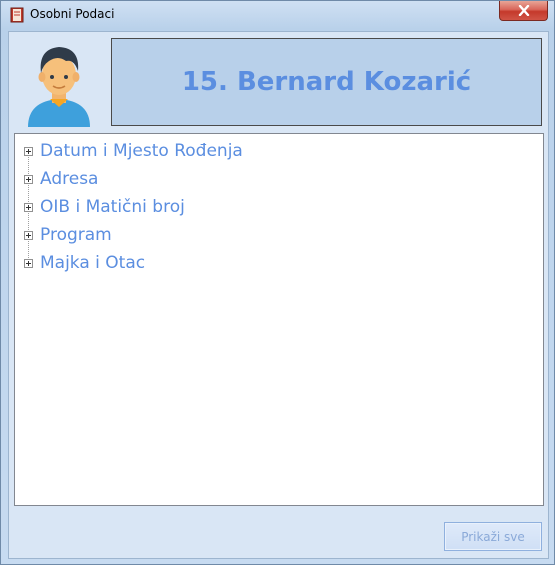 The width and height of the screenshot is (555, 565). I want to click on close-icon, so click(524, 10).